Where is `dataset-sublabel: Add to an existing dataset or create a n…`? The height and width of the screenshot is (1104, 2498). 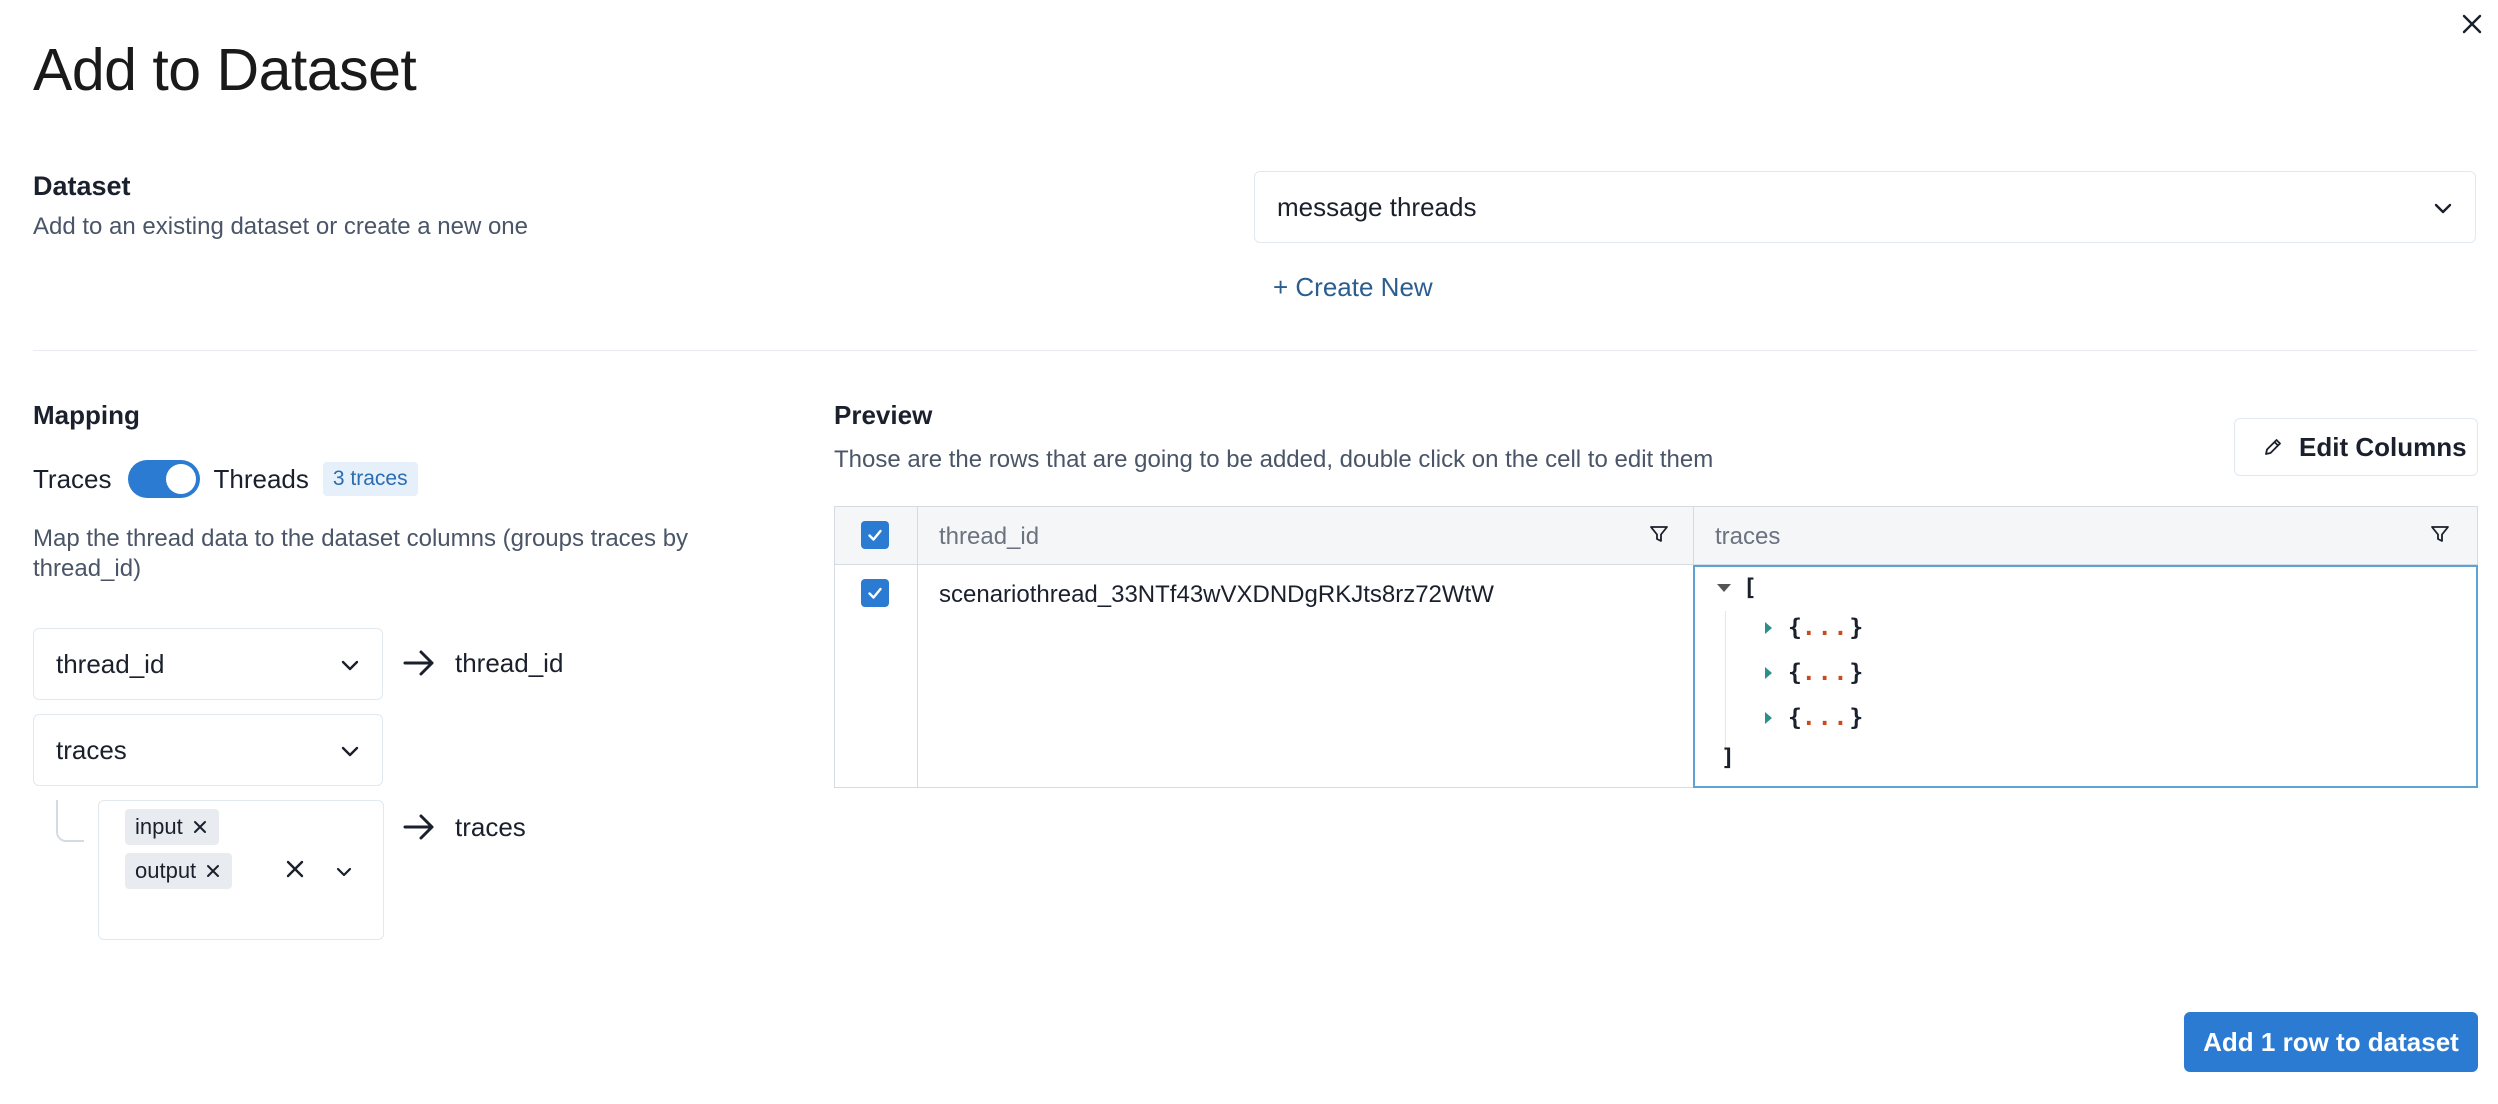
dataset-sublabel: Add to an existing dataset or create a n… is located at coordinates (280, 226).